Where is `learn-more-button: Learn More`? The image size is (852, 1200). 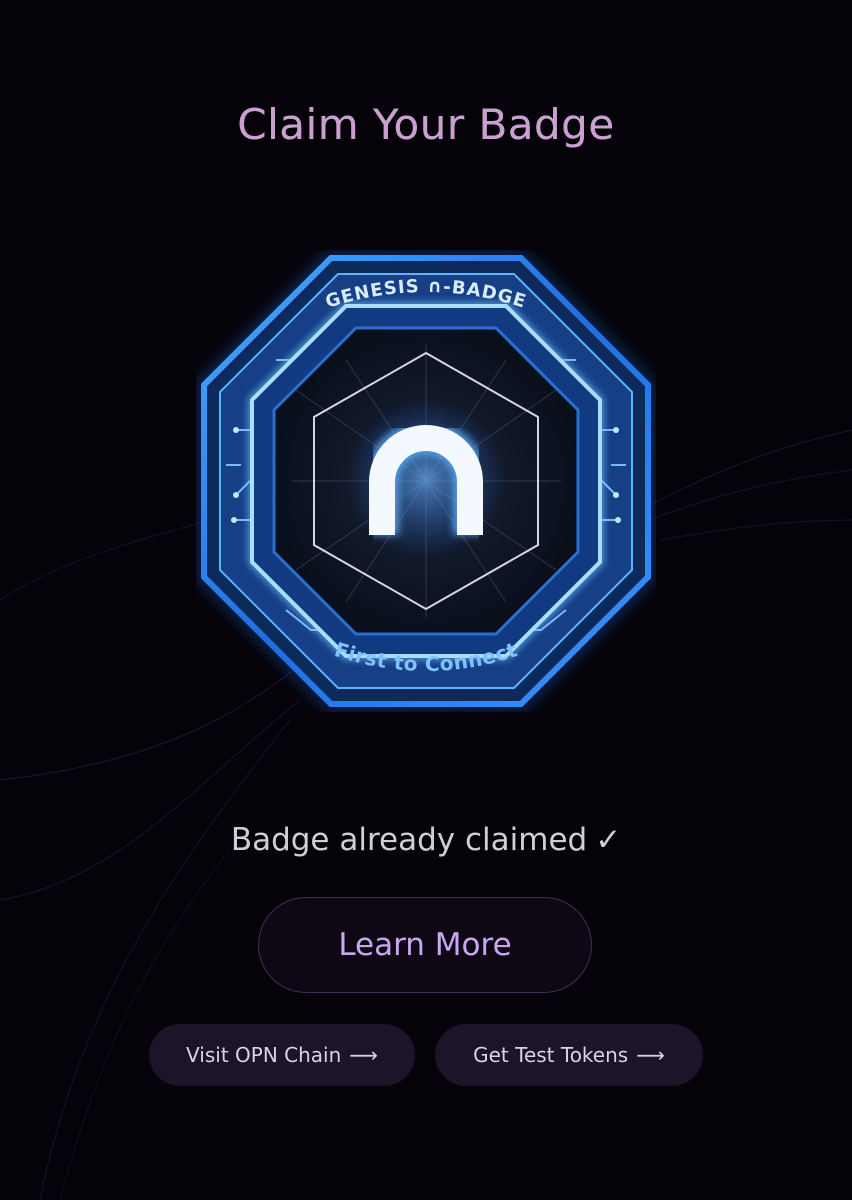 learn-more-button: Learn More is located at coordinates (425, 945).